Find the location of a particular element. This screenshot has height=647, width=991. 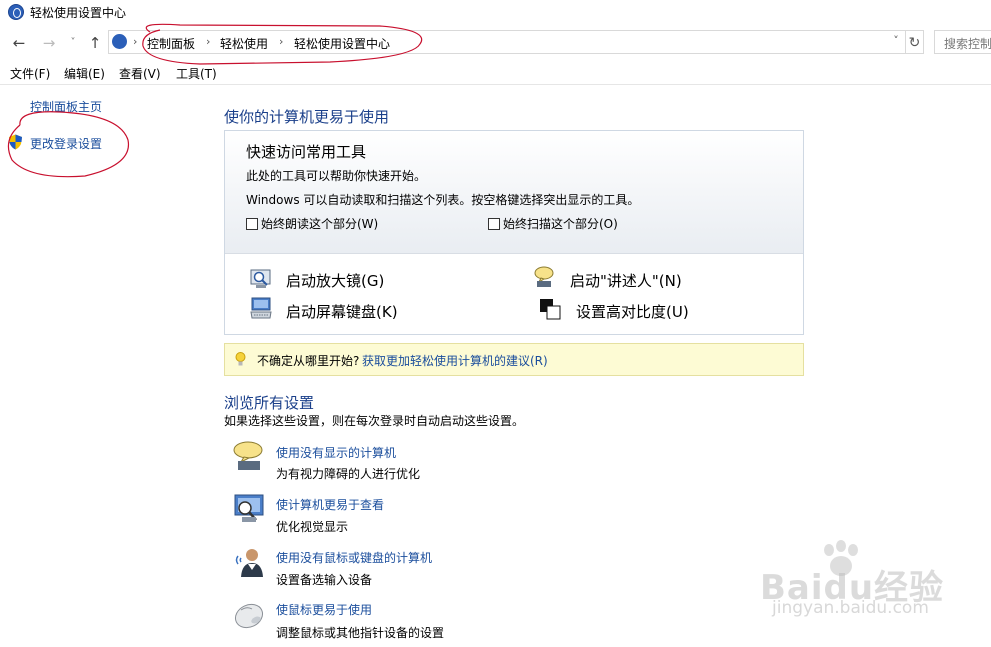

narrator-display-icon is located at coordinates (248, 455).